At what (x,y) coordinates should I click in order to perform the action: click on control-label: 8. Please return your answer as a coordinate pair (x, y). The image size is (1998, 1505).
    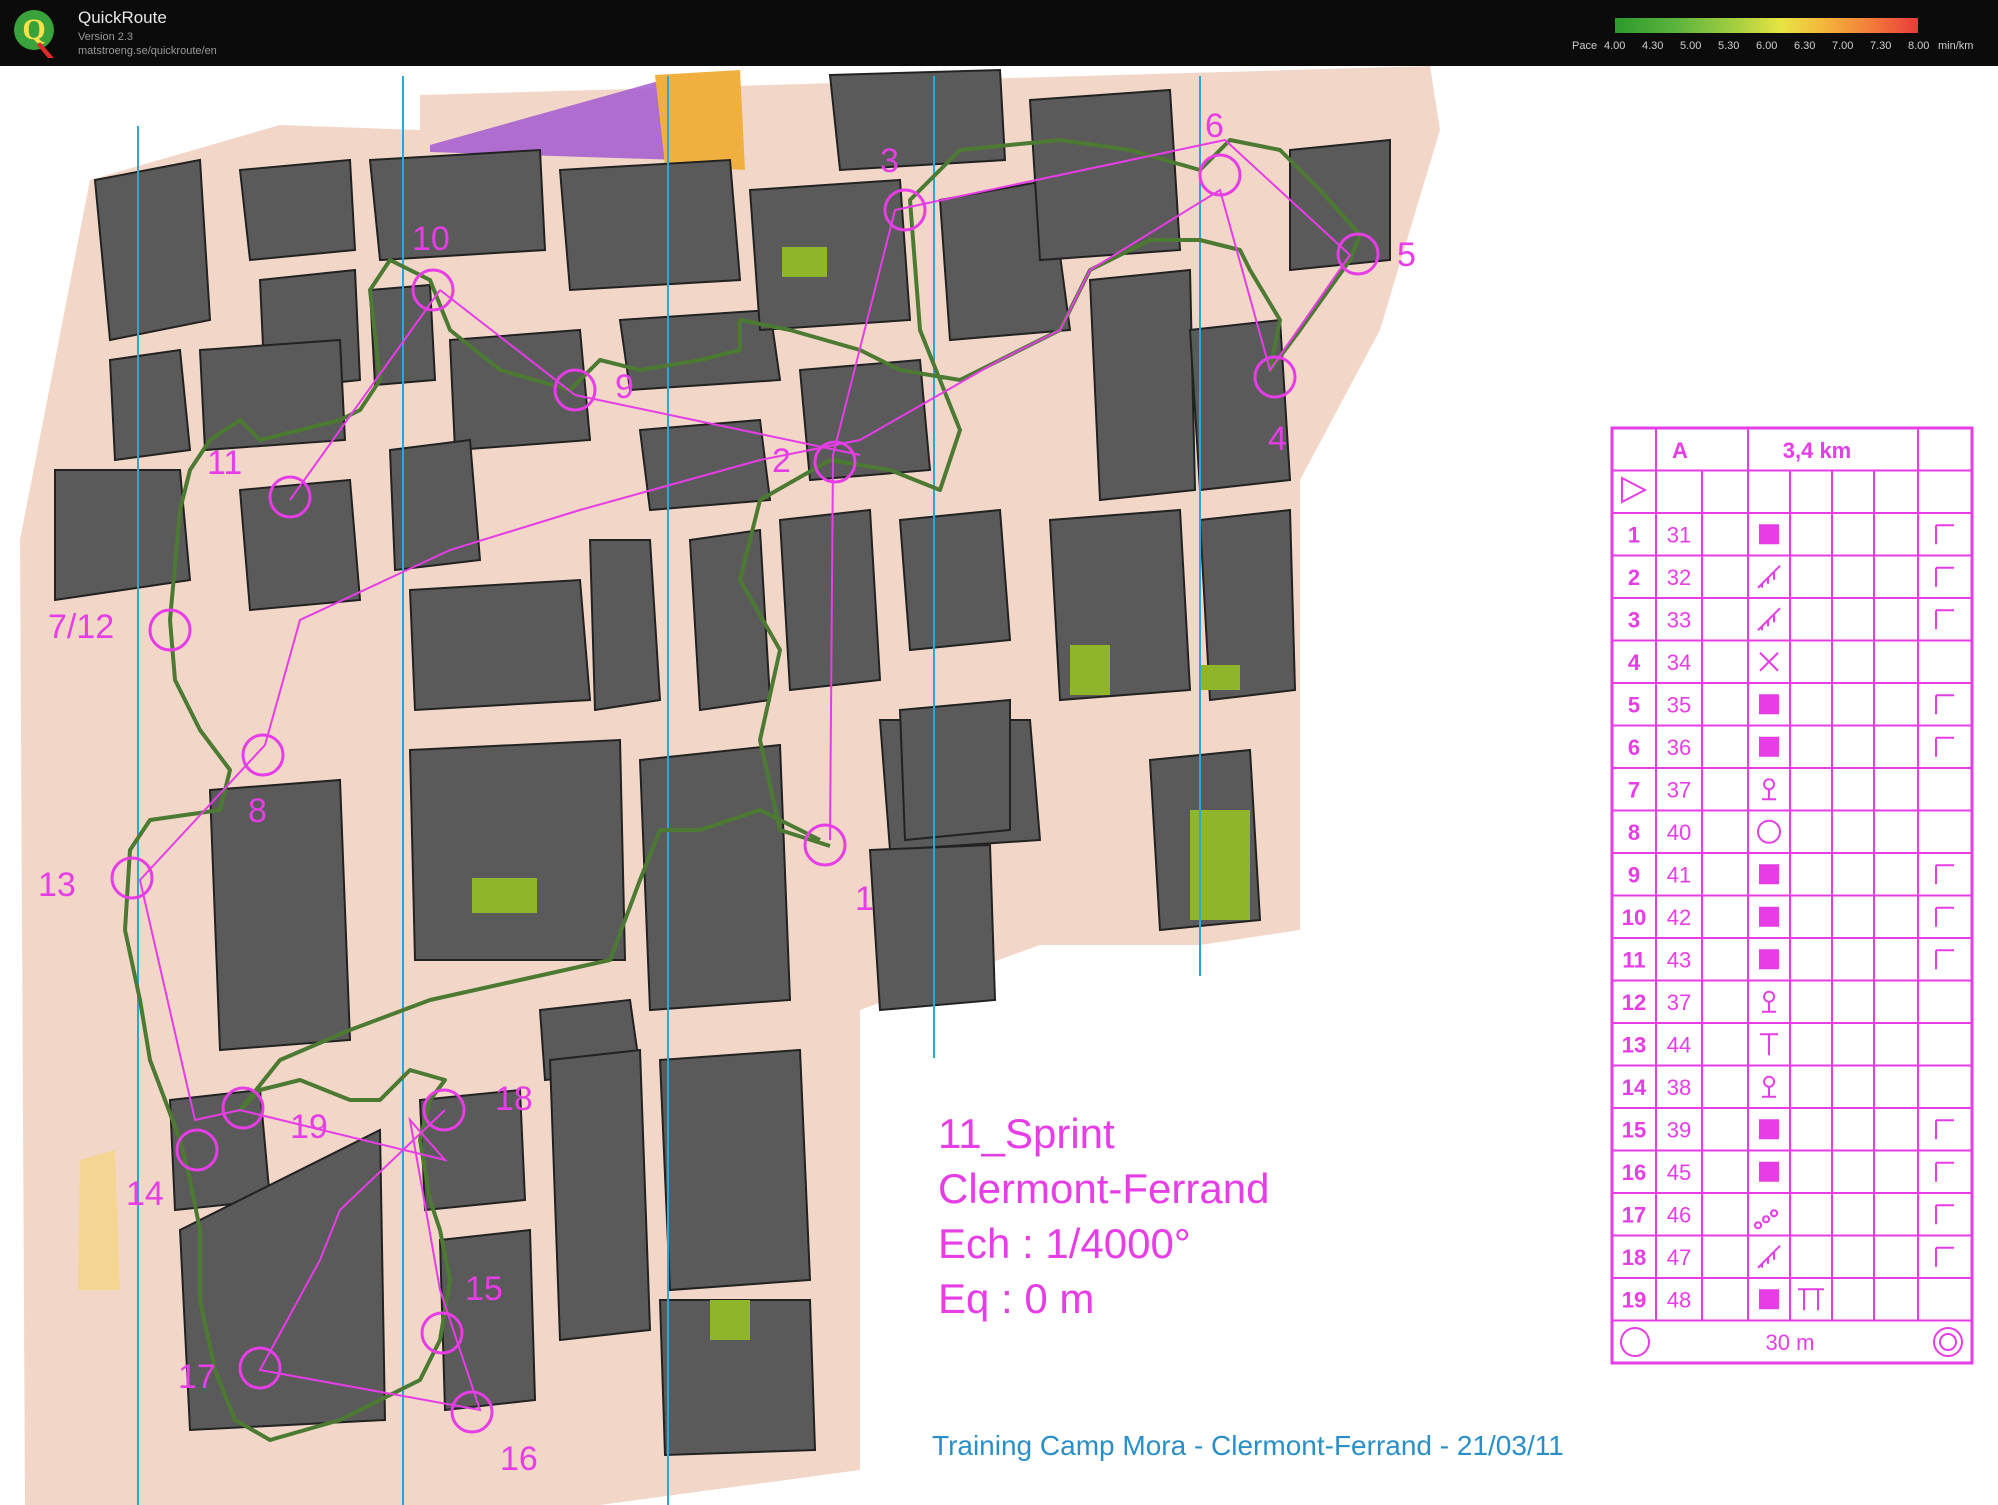
    Looking at the image, I should click on (257, 811).